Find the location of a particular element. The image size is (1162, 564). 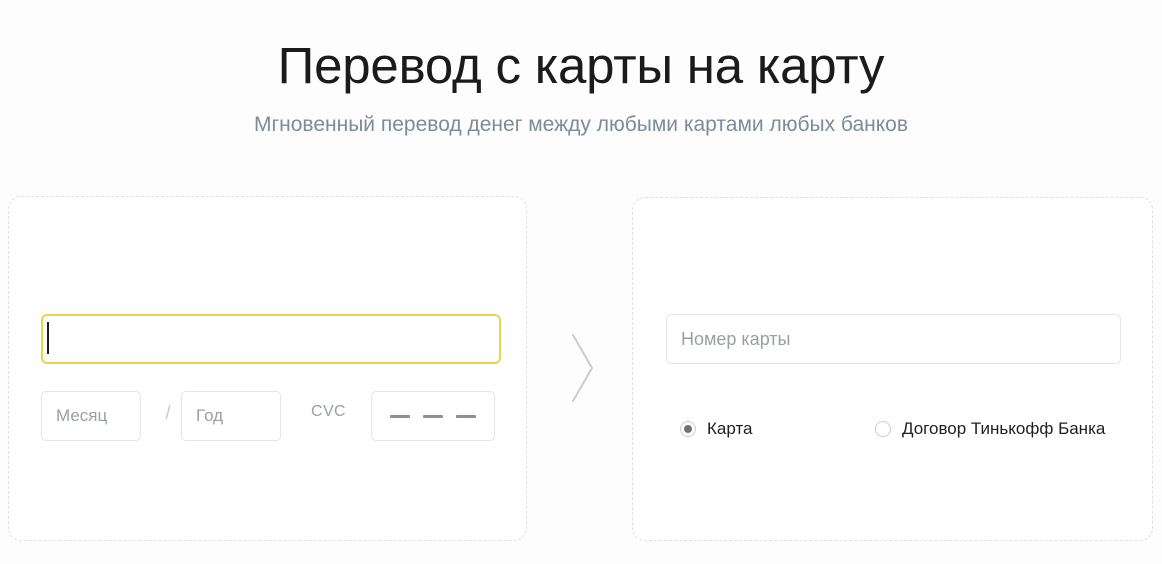

cvc-label: CVC is located at coordinates (328, 411).